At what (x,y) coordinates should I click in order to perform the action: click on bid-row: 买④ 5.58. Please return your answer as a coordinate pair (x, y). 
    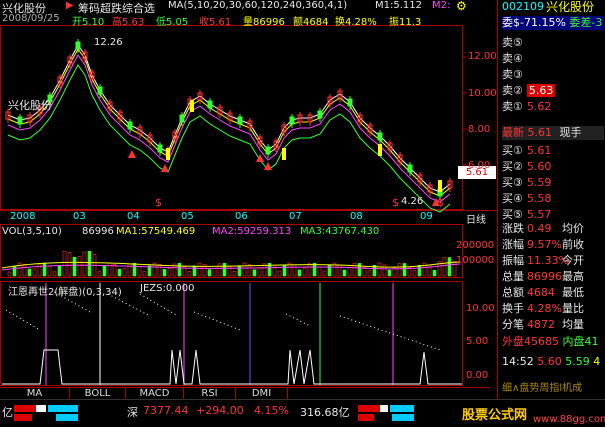
    Looking at the image, I should click on (553, 199).